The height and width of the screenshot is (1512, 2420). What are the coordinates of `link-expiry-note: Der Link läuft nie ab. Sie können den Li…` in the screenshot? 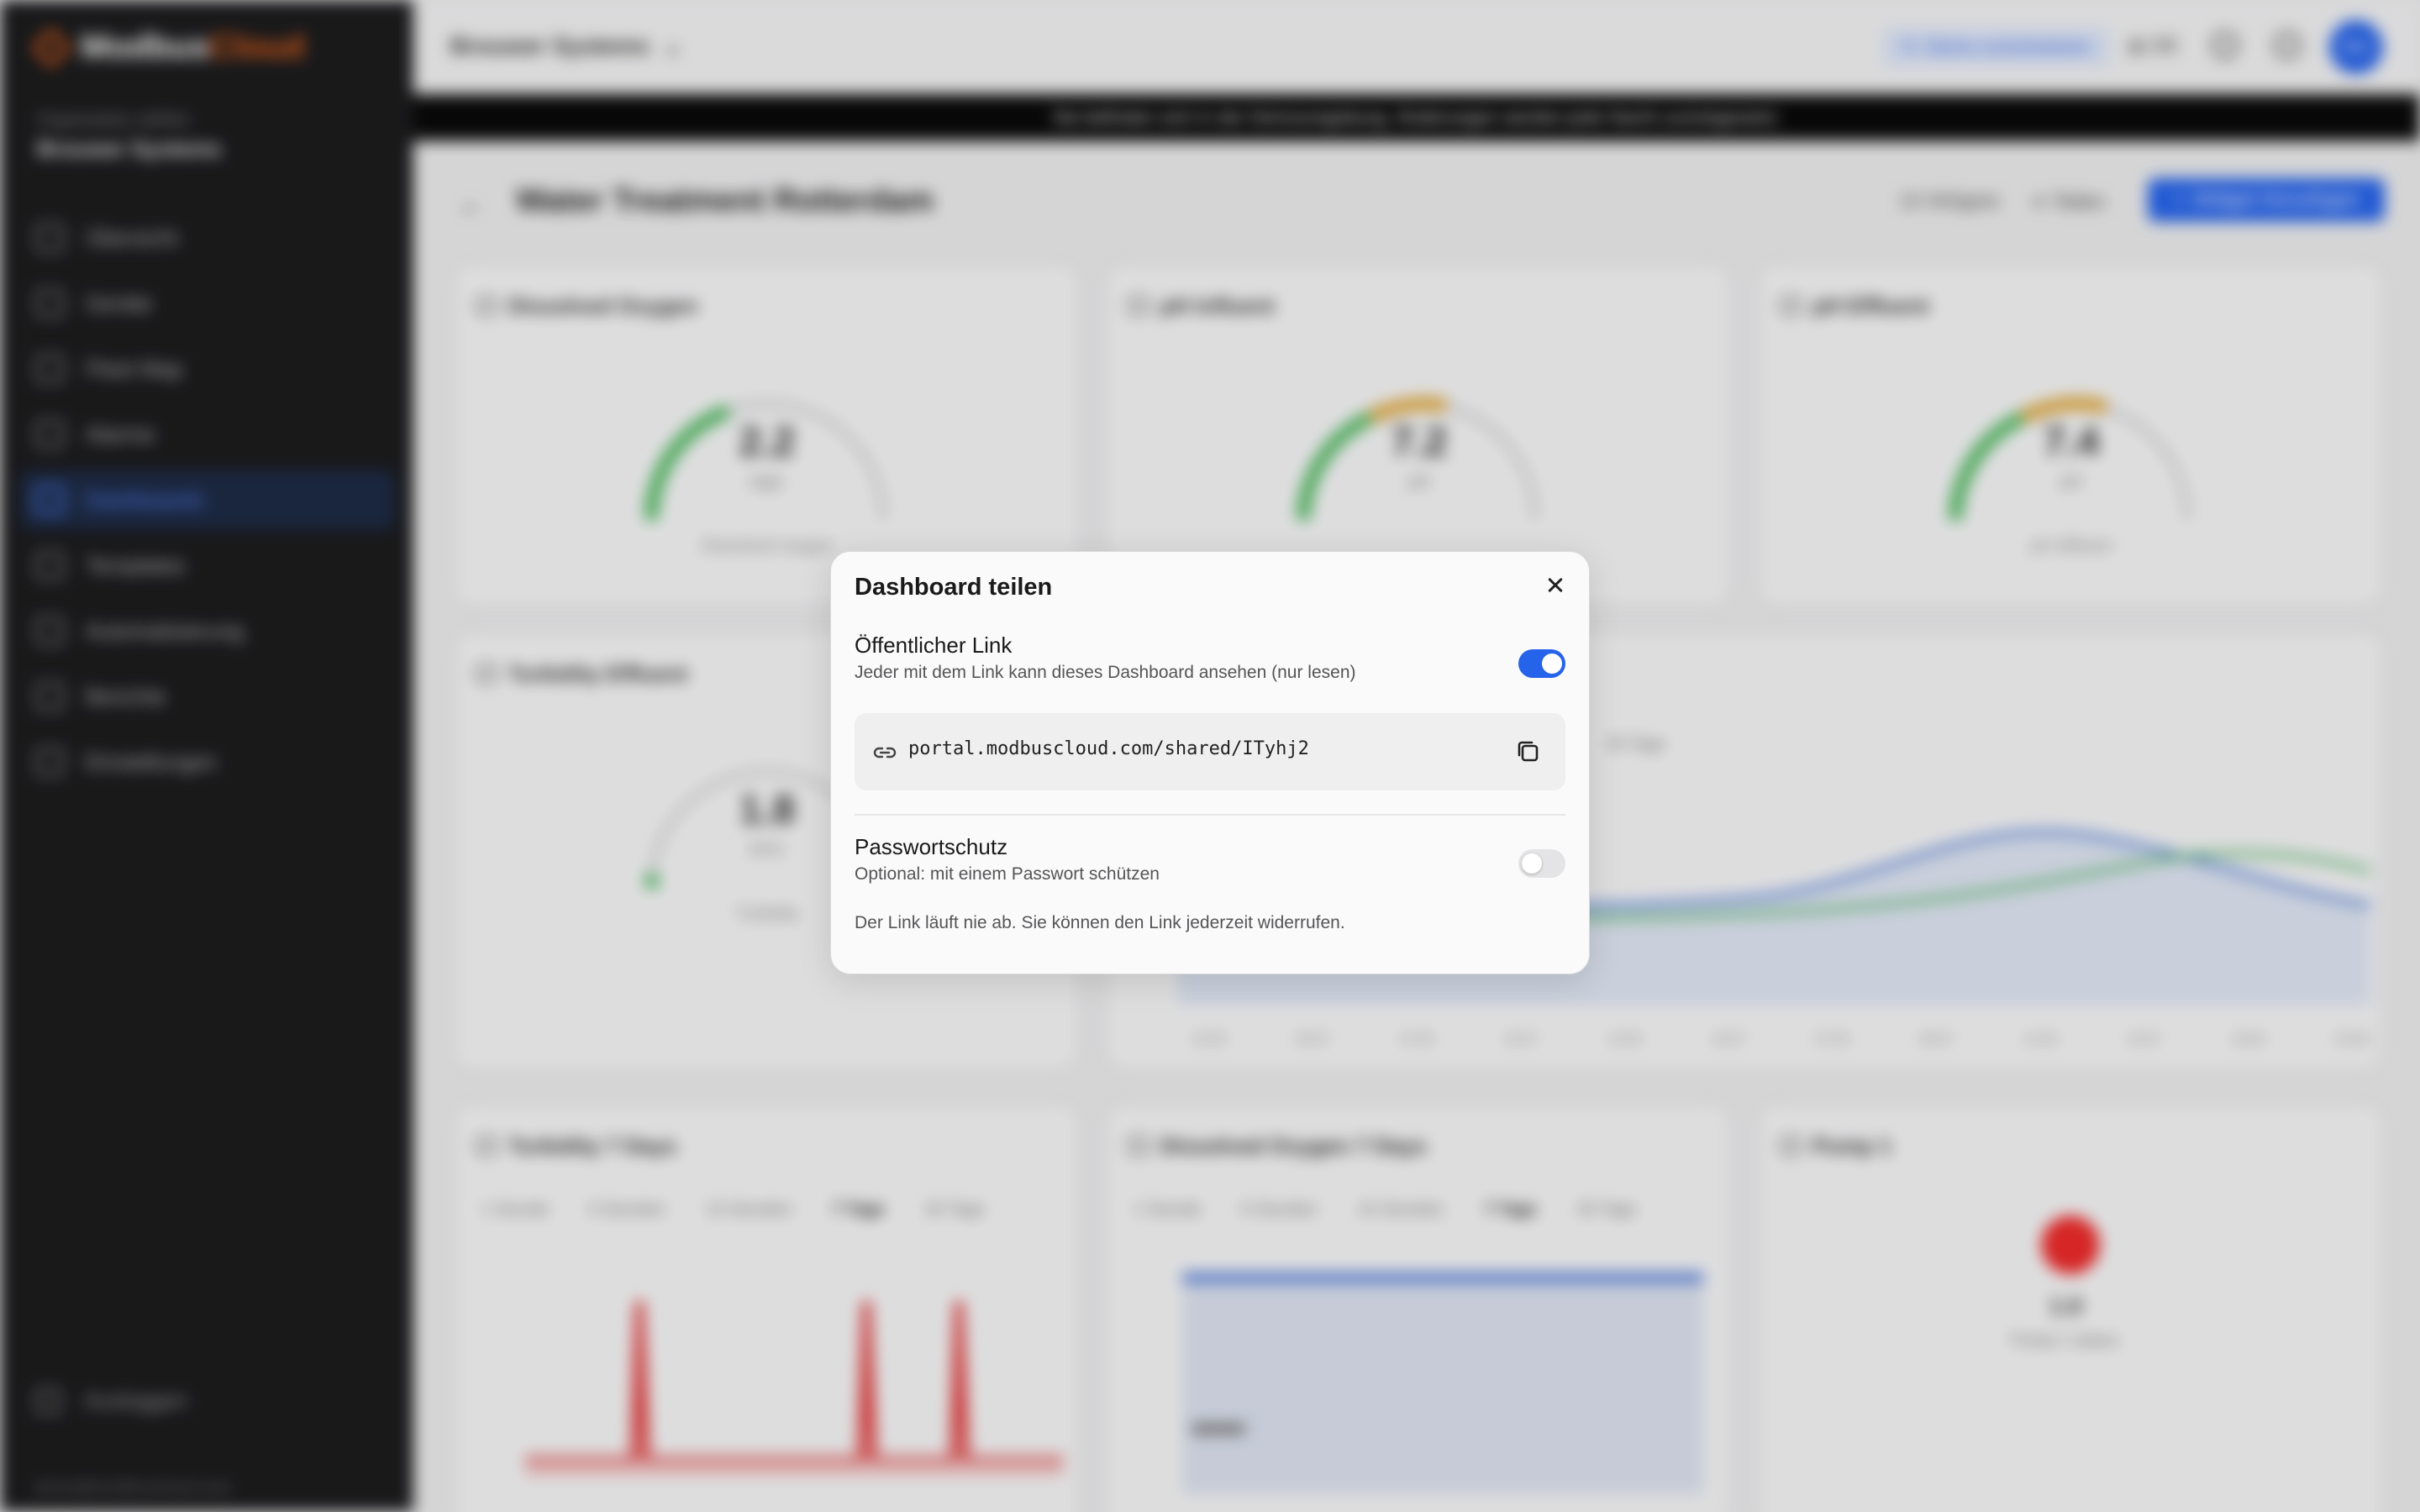 It's located at (1100, 922).